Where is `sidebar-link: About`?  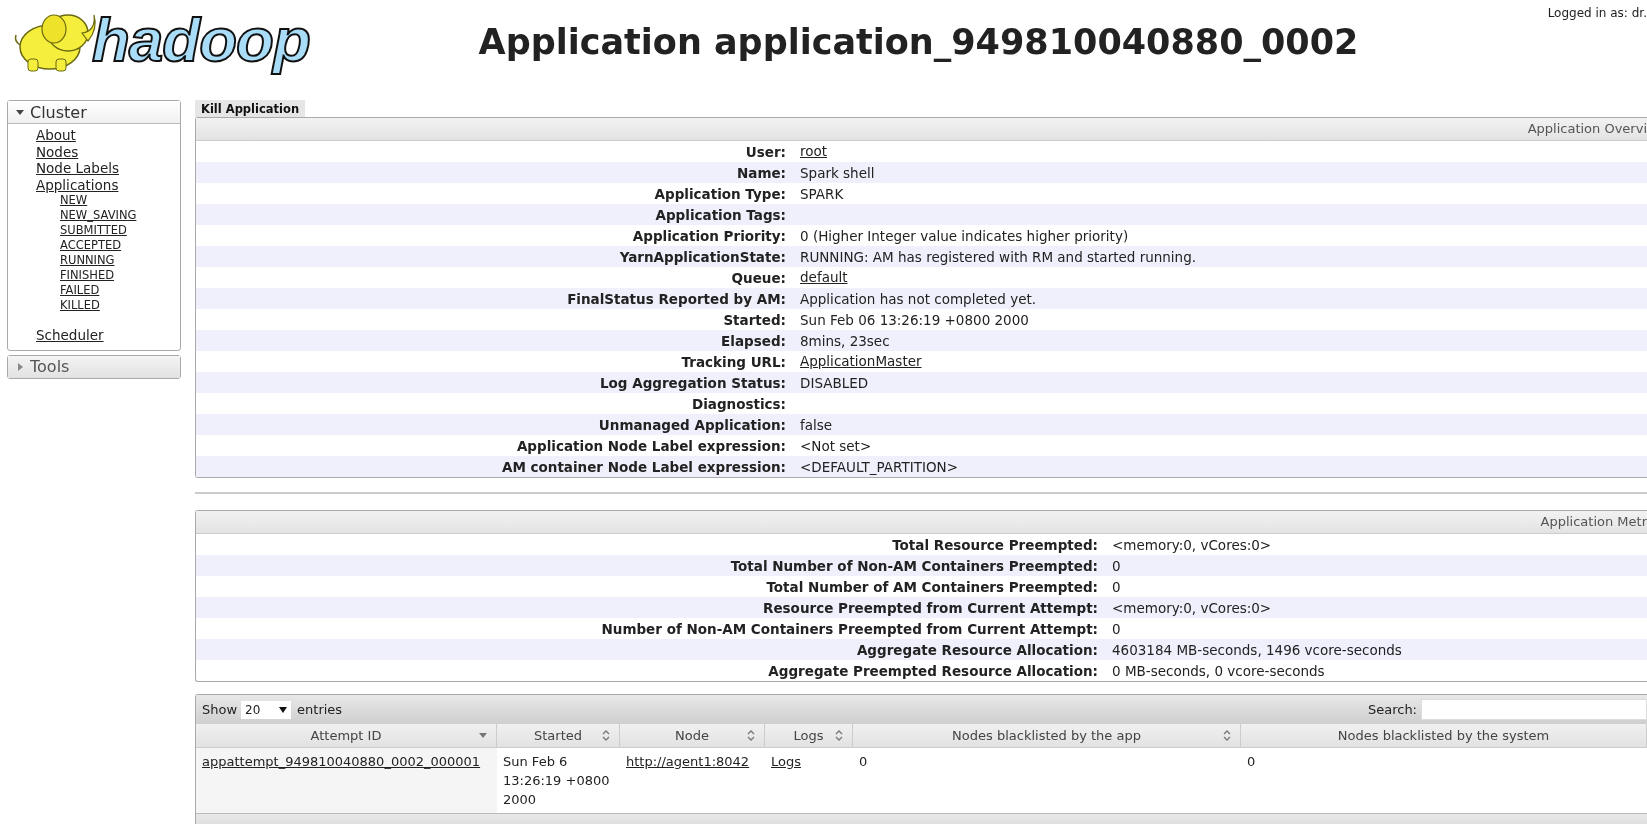
sidebar-link: About is located at coordinates (56, 135).